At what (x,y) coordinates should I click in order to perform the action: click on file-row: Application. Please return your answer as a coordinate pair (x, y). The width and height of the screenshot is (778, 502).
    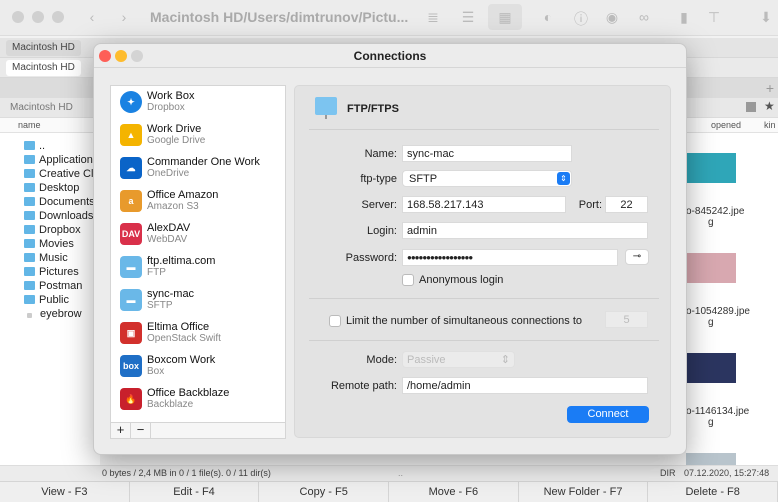
    Looking at the image, I should click on (58, 161).